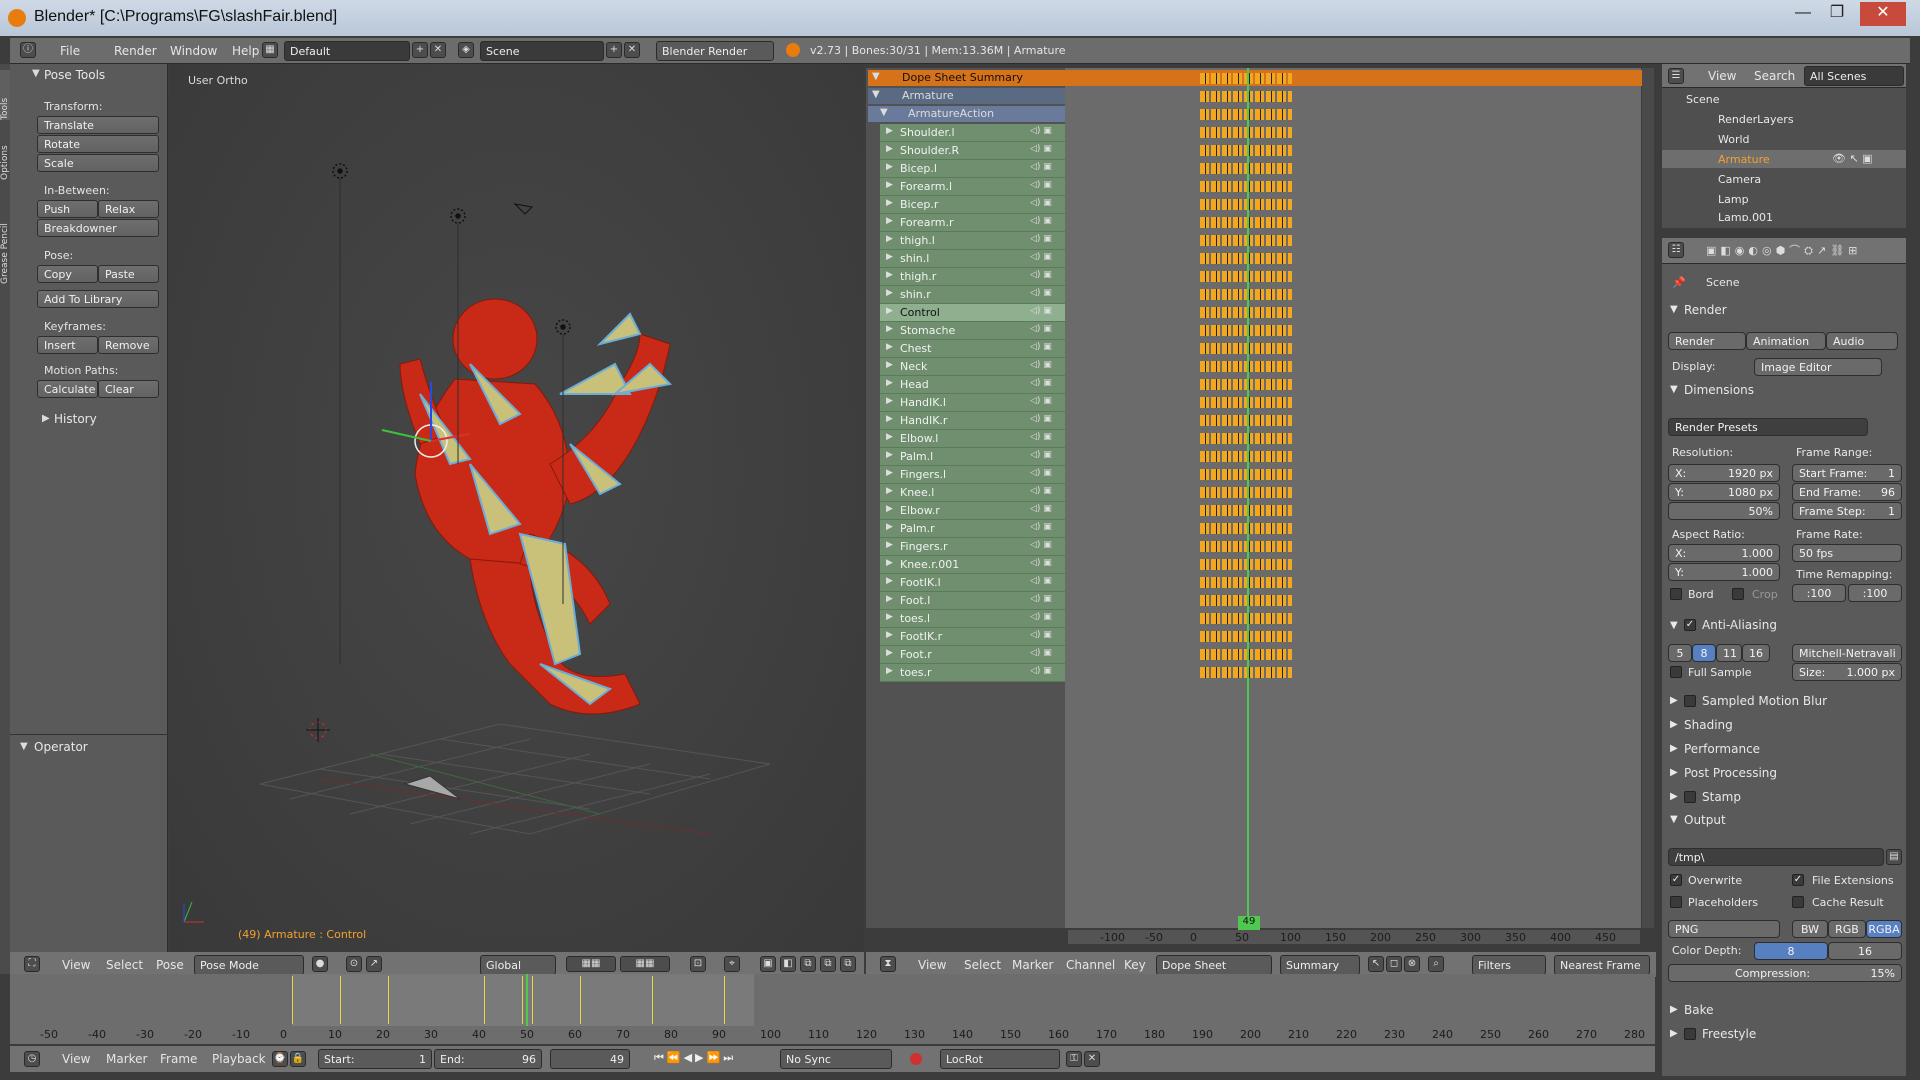 The width and height of the screenshot is (1920, 1080). I want to click on full-sample-checkbox, so click(1676, 672).